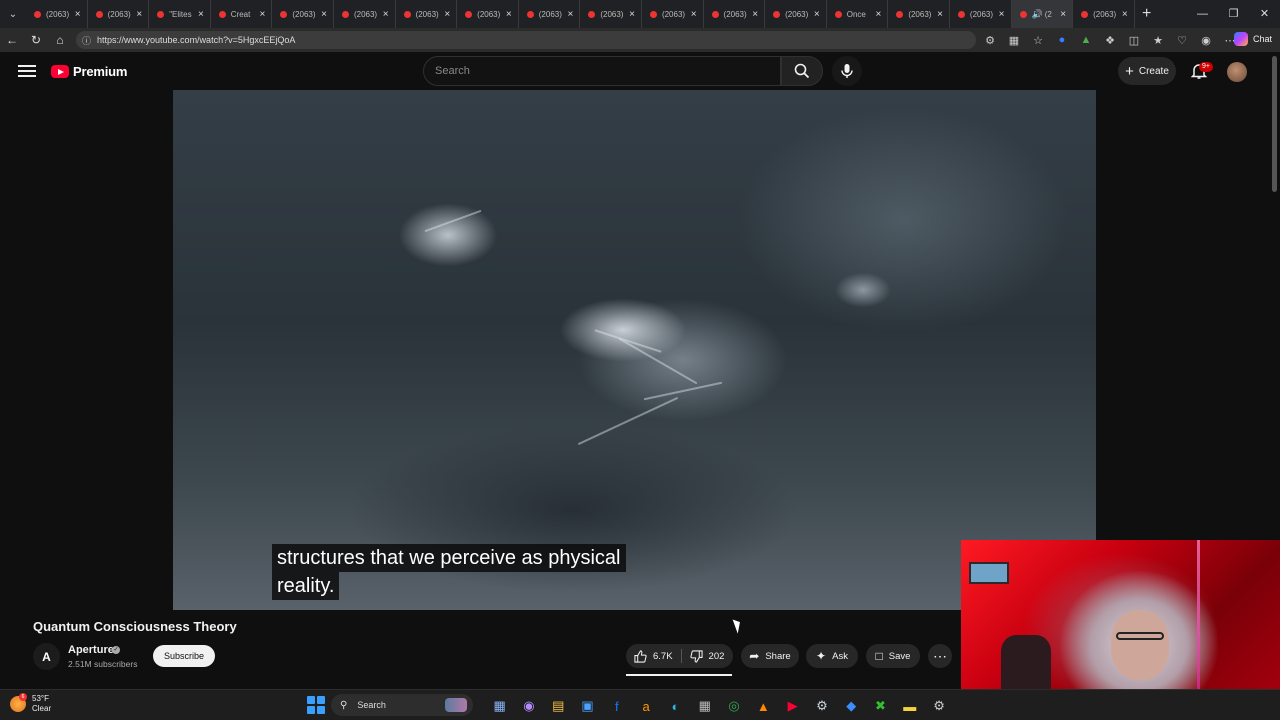  I want to click on ask-button: ✦ Ask, so click(832, 656).